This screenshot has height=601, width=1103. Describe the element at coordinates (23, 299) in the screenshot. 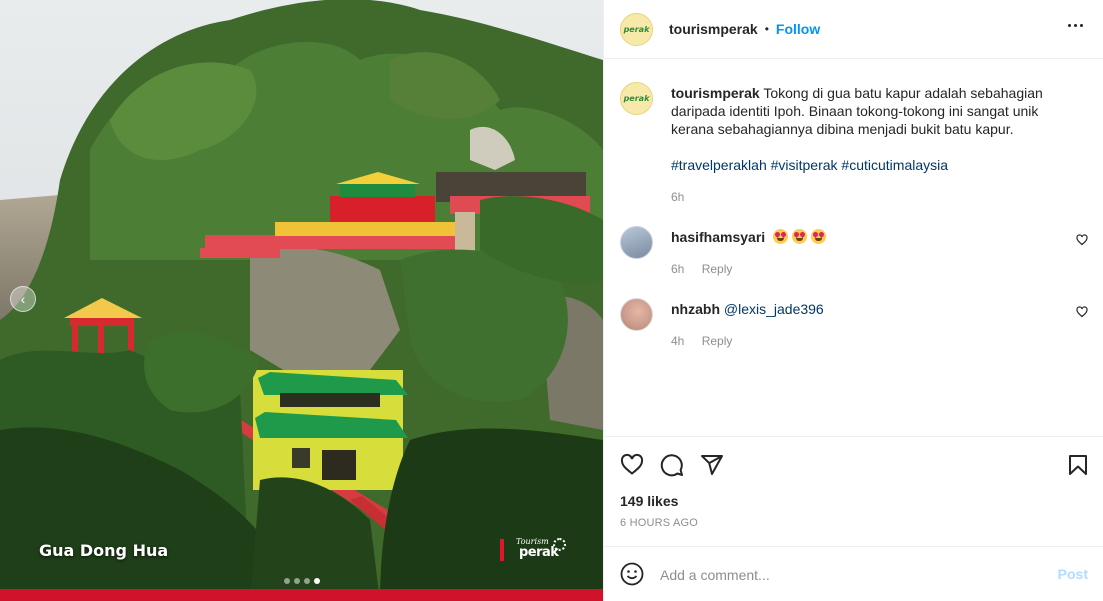

I see `chevron-left-icon: ‹` at that location.